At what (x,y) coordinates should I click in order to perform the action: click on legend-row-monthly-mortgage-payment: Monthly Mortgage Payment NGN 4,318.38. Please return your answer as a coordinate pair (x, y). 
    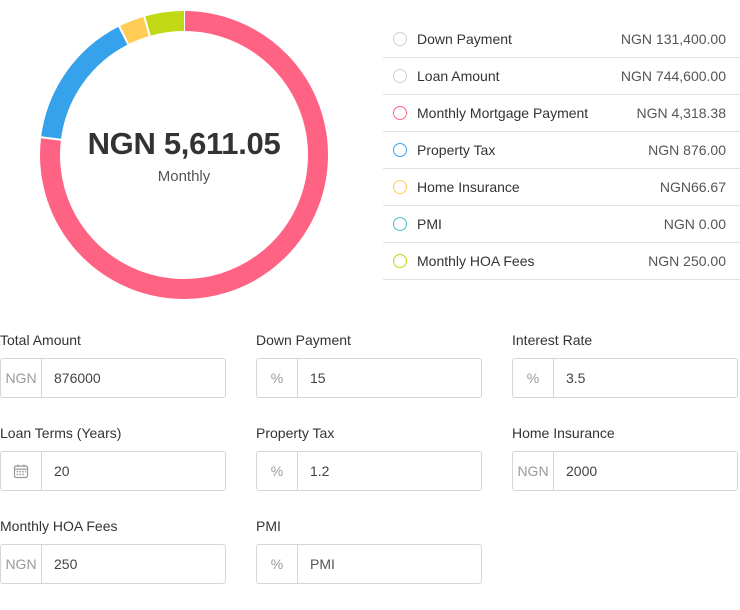
    Looking at the image, I should click on (561, 113).